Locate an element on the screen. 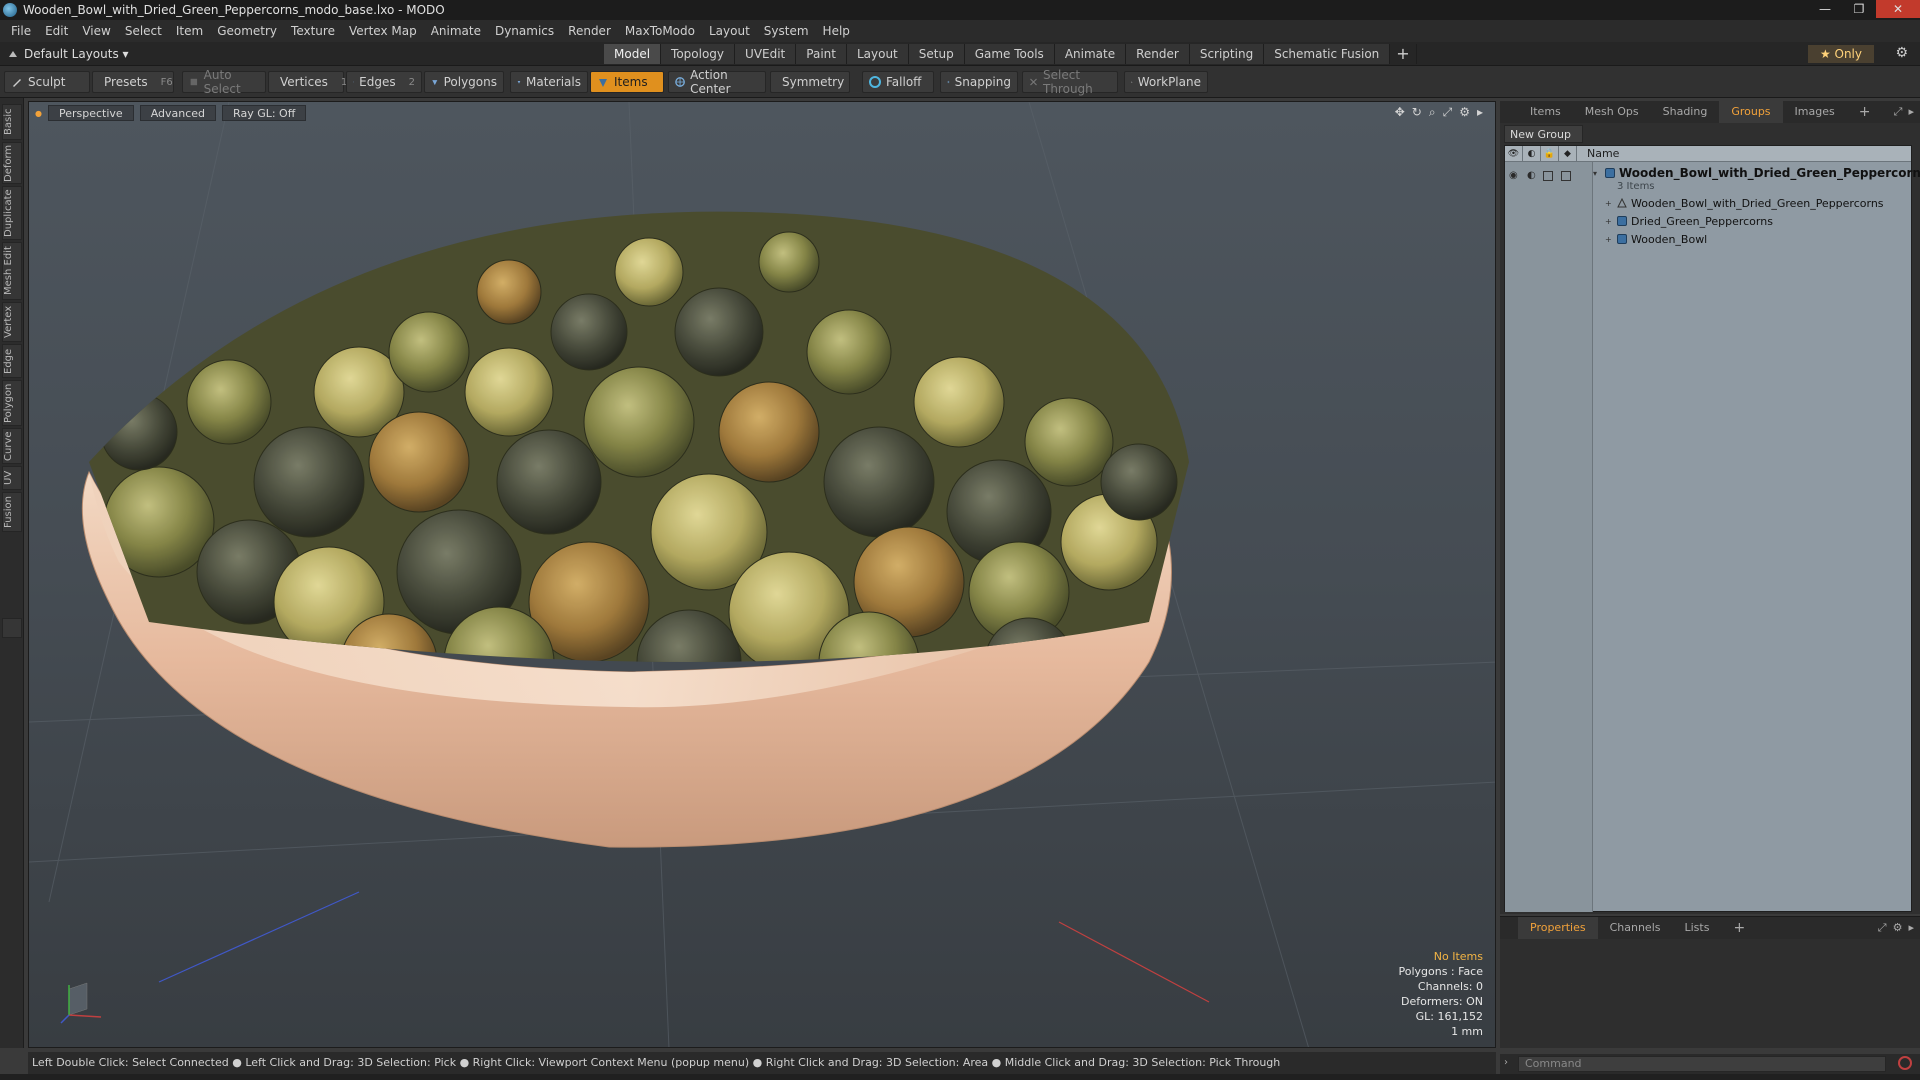 The height and width of the screenshot is (1080, 1920). gear-icon: ⚙ is located at coordinates (1901, 53).